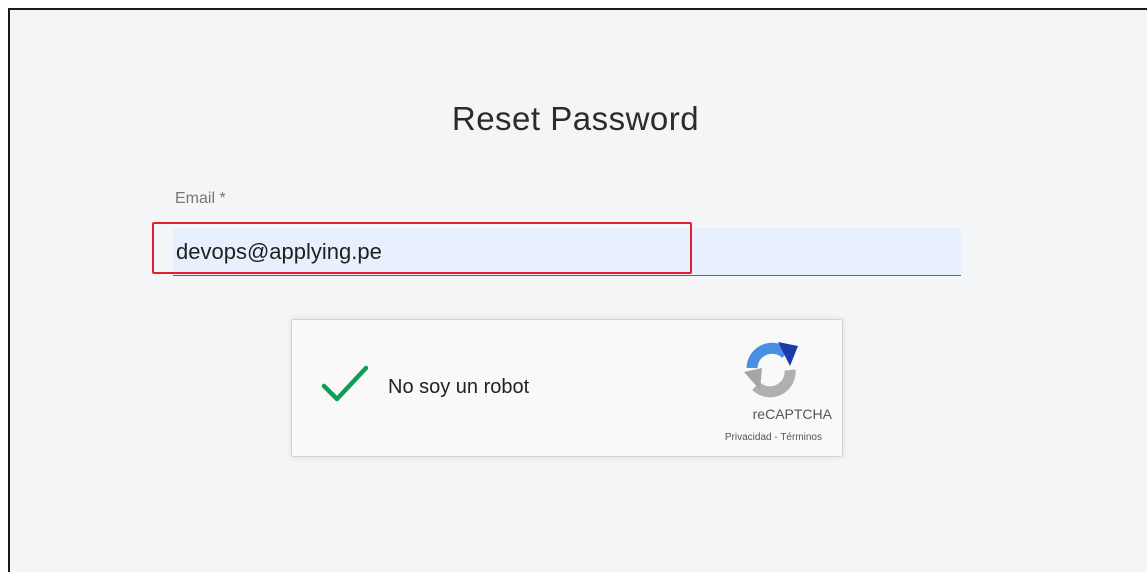 This screenshot has height=572, width=1147. Describe the element at coordinates (459, 387) in the screenshot. I see `recaptcha-label: No soy un robot` at that location.